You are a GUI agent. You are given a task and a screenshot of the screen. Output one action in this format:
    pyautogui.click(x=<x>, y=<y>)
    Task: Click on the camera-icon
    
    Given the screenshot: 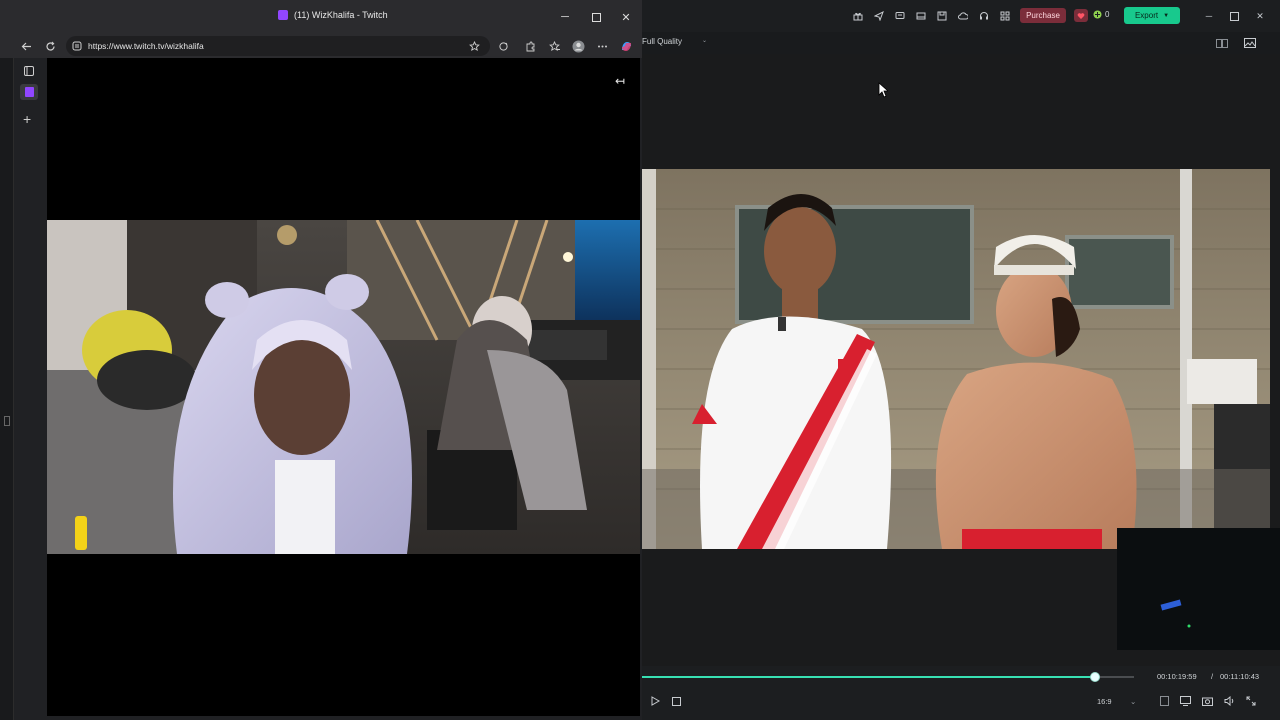 What is the action you would take?
    pyautogui.click(x=1207, y=701)
    